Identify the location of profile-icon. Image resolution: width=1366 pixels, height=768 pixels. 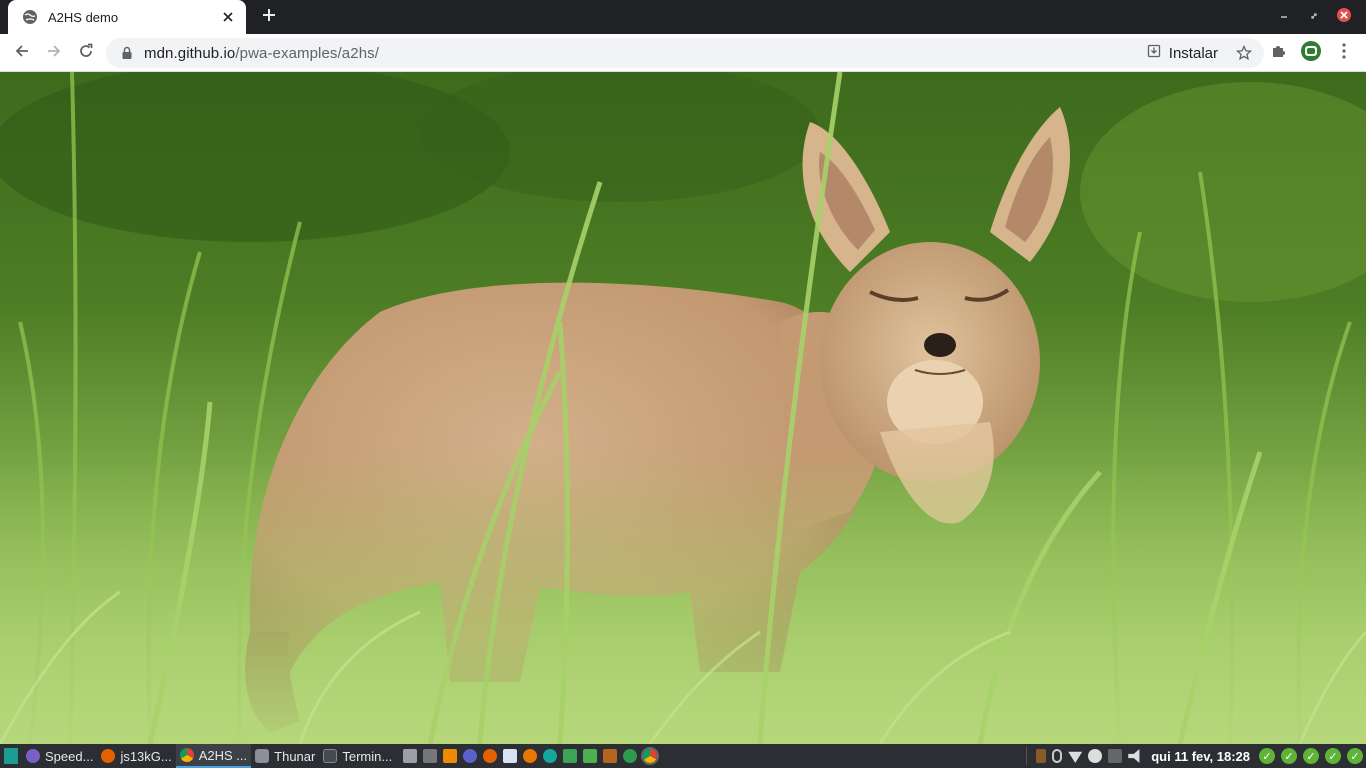
(1311, 53).